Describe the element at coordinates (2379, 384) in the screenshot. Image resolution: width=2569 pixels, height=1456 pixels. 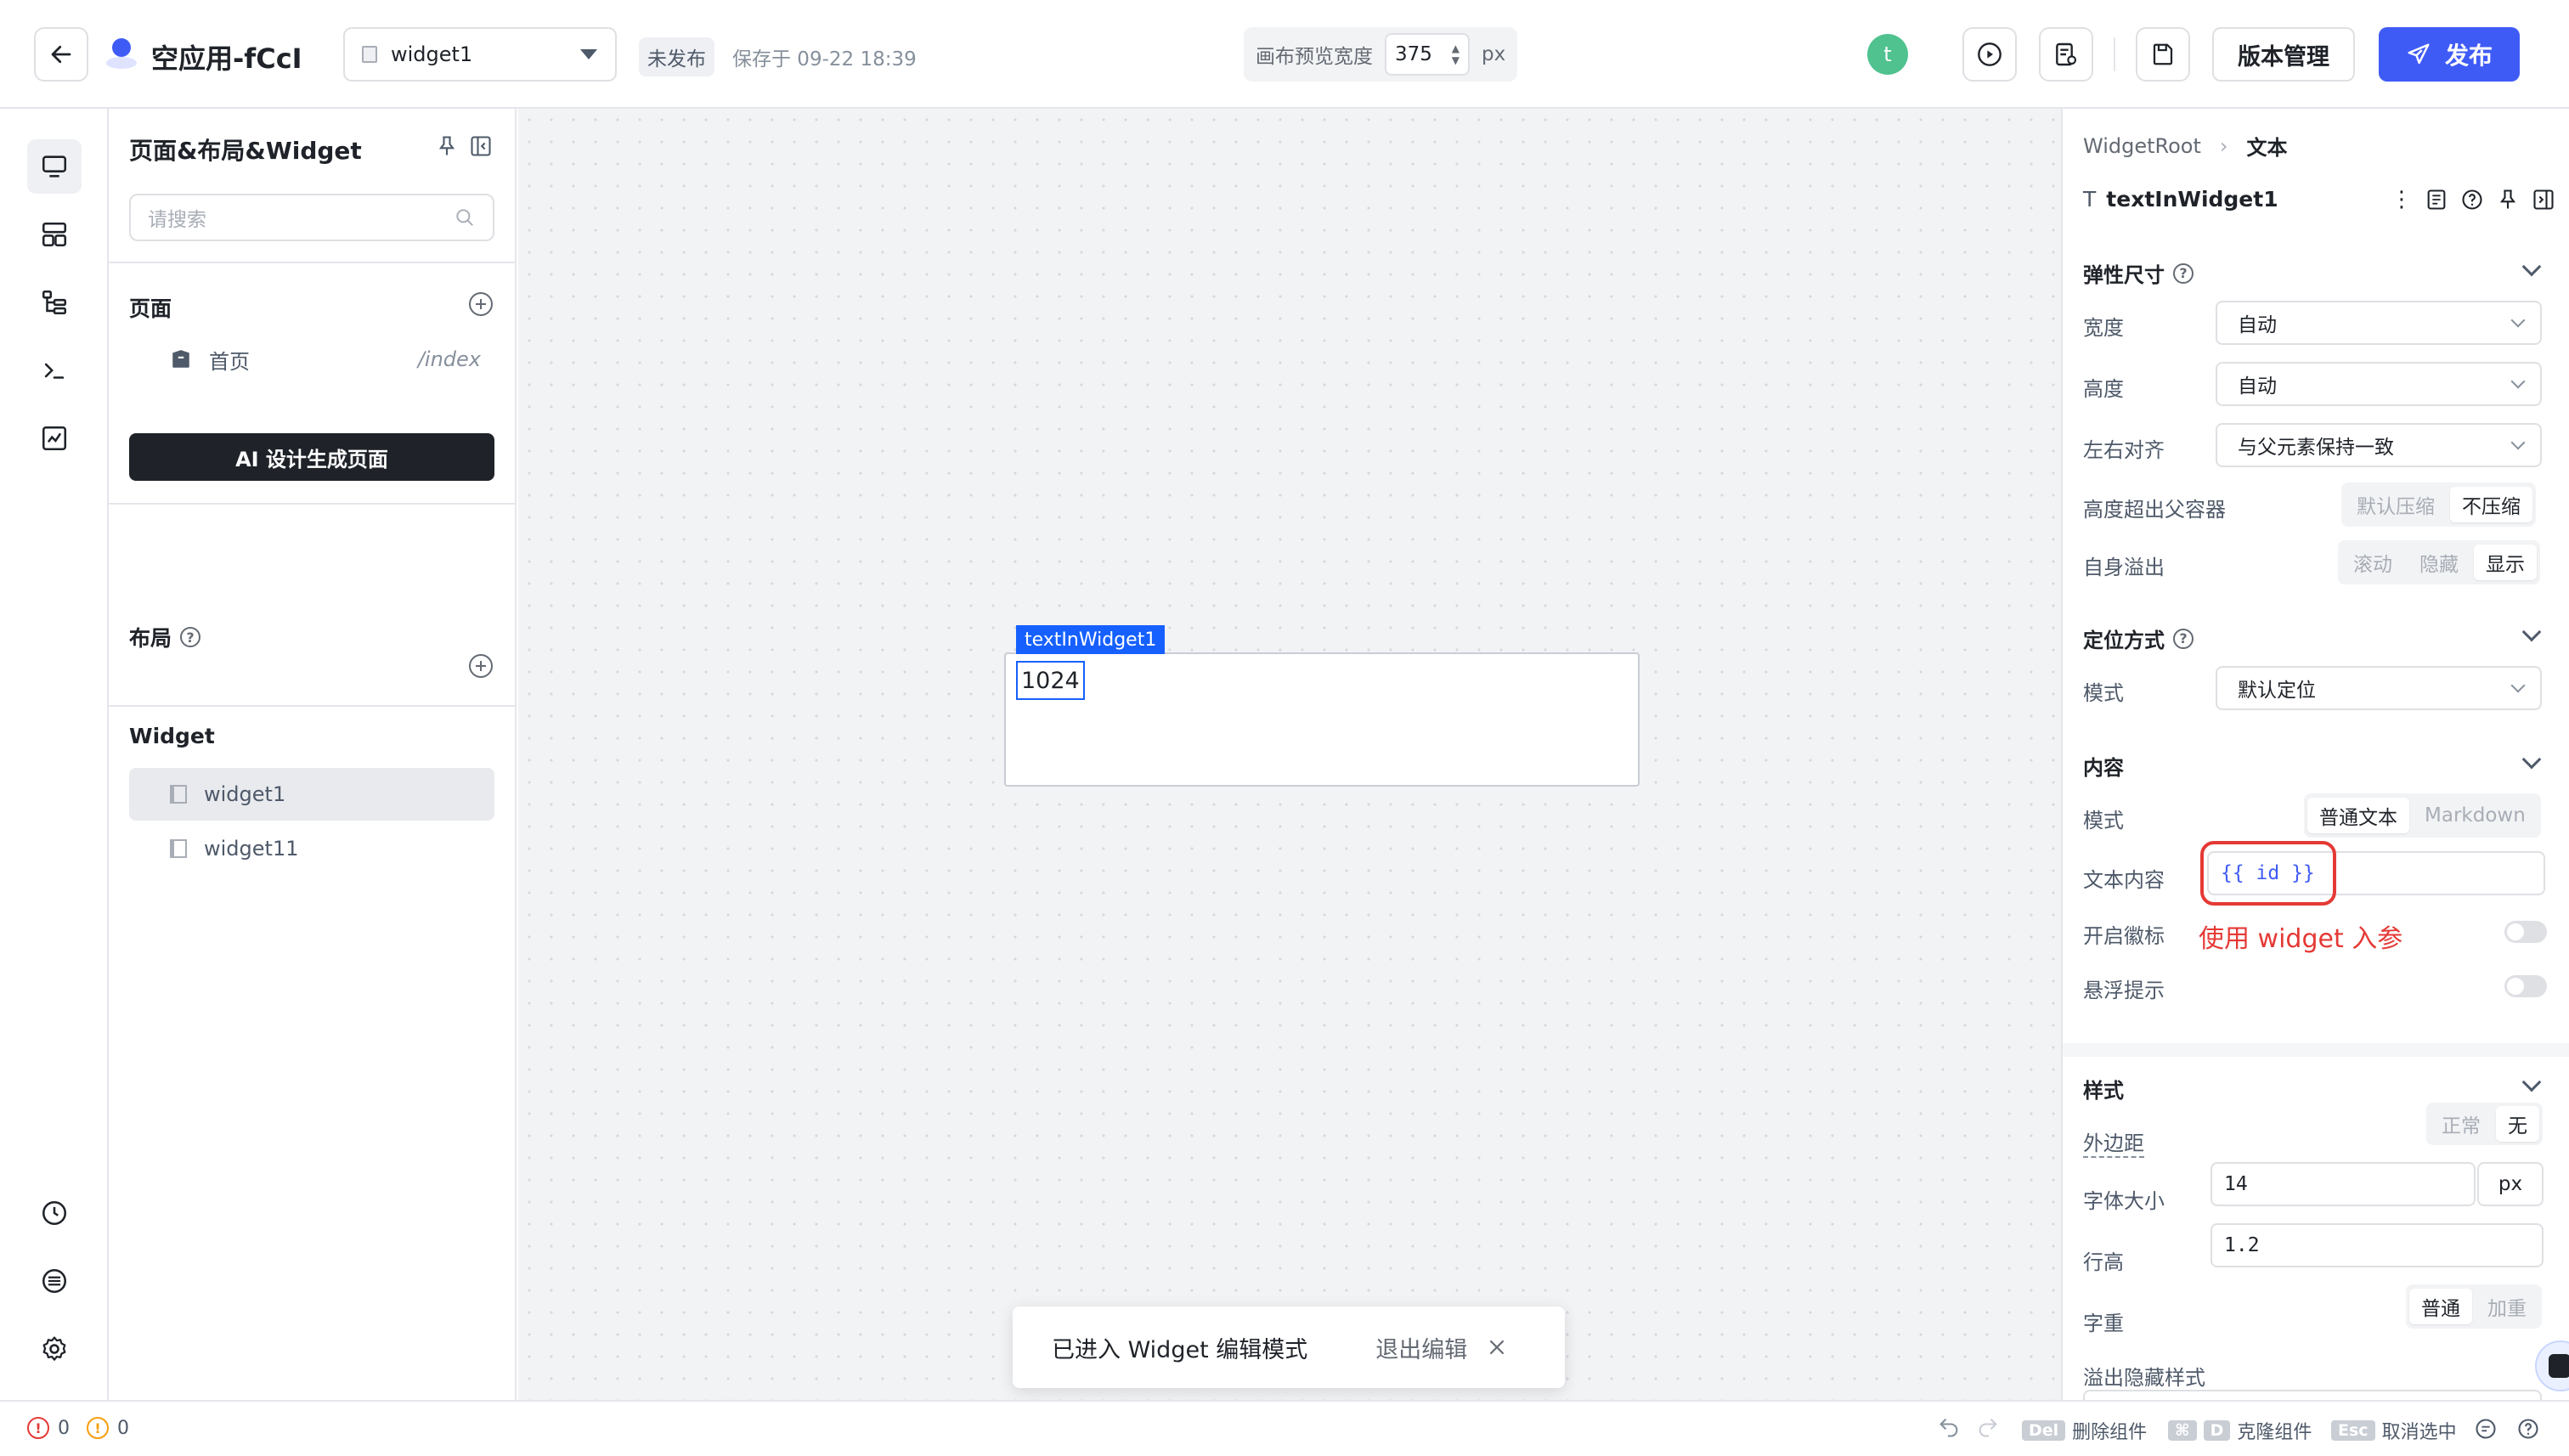
I see `height-select: 自动` at that location.